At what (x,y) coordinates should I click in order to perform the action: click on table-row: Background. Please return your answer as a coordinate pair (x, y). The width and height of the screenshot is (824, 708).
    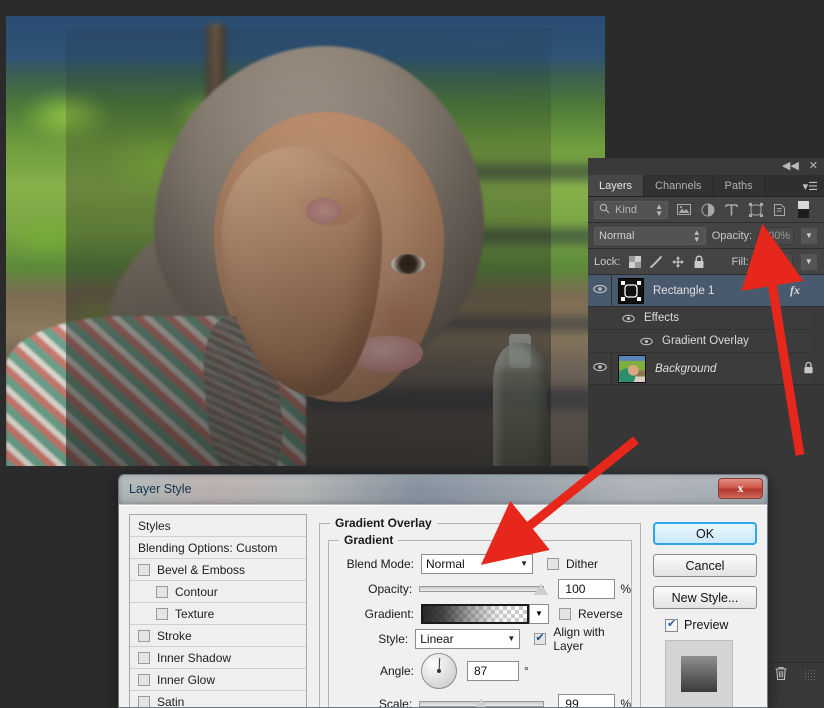
    Looking at the image, I should click on (706, 369).